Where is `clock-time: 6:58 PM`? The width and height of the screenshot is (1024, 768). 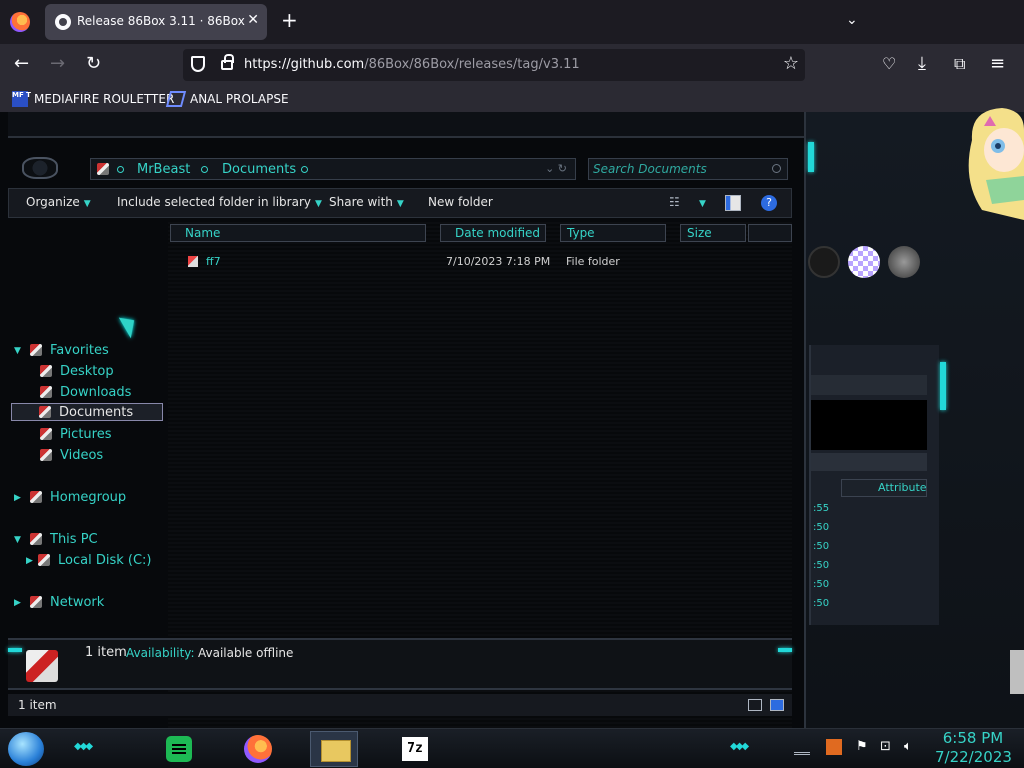
clock-time: 6:58 PM is located at coordinates (973, 738).